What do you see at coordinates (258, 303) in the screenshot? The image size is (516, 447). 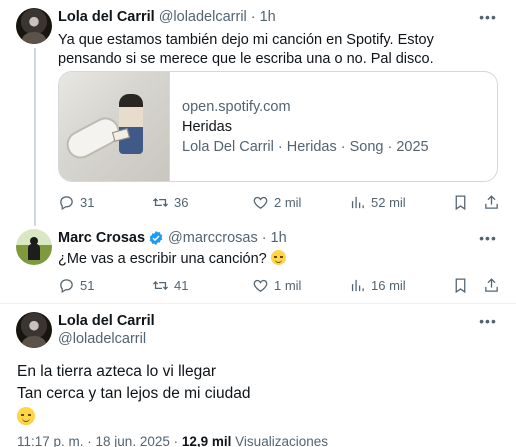 I see `divider` at bounding box center [258, 303].